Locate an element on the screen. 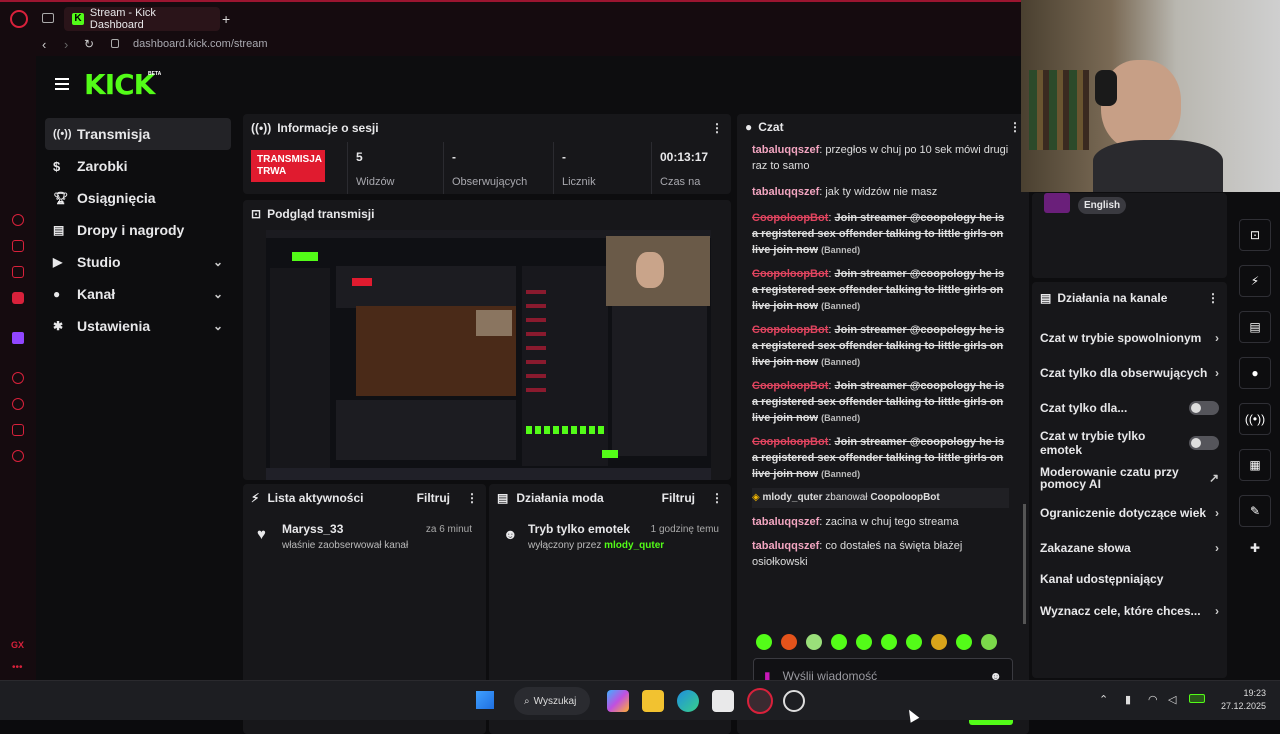  activity-user: Maryss_33 is located at coordinates (312, 529).